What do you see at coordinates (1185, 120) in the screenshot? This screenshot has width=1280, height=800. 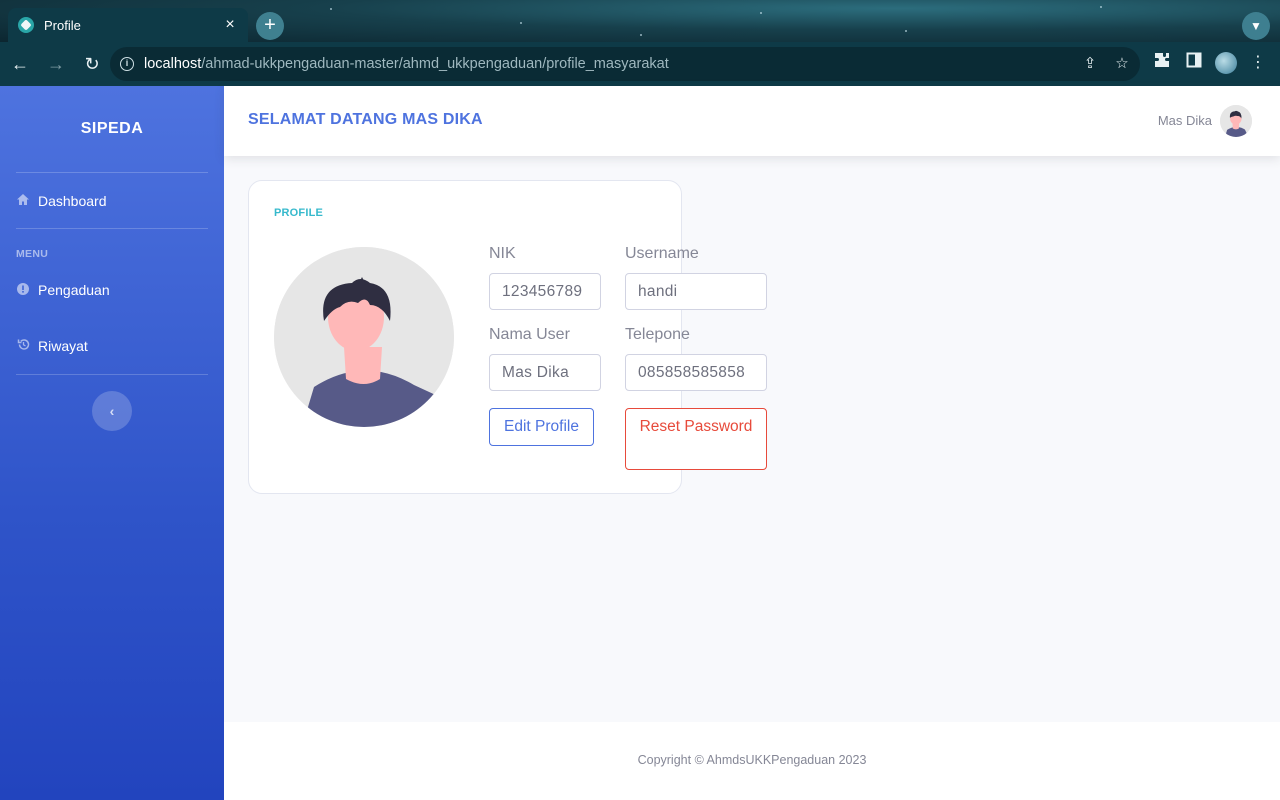 I see `topbar-user-name: Mas Dika` at bounding box center [1185, 120].